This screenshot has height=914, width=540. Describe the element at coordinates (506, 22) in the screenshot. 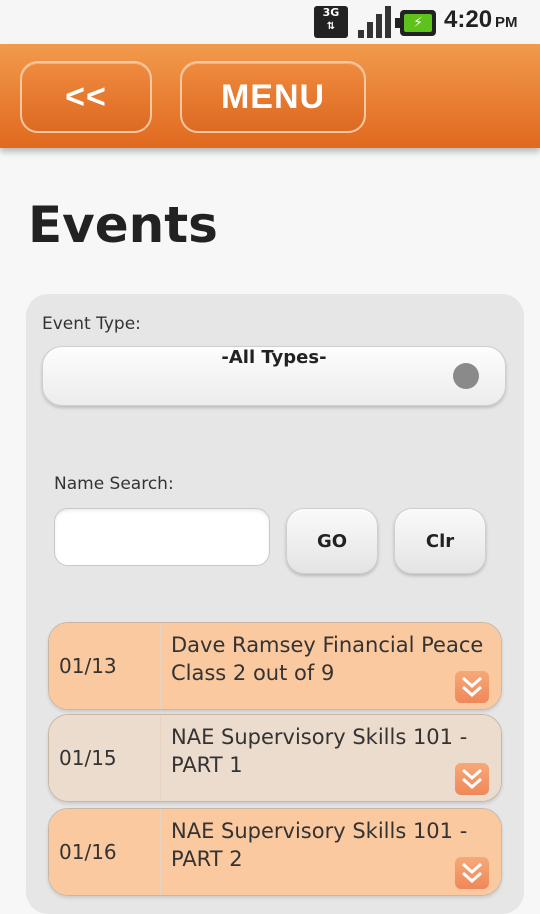

I see `clock-ampm: PM` at that location.